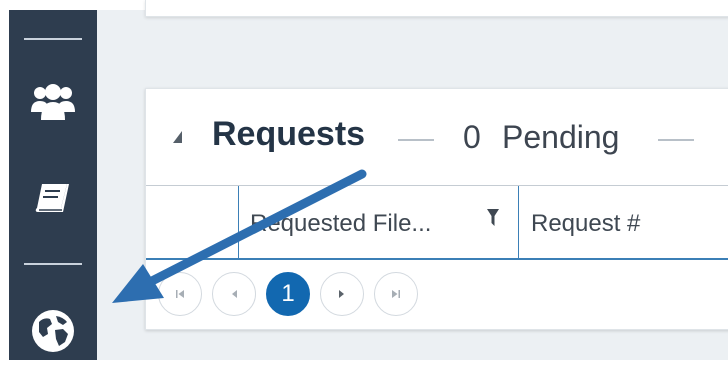  Describe the element at coordinates (396, 294) in the screenshot. I see `last-page-button` at that location.